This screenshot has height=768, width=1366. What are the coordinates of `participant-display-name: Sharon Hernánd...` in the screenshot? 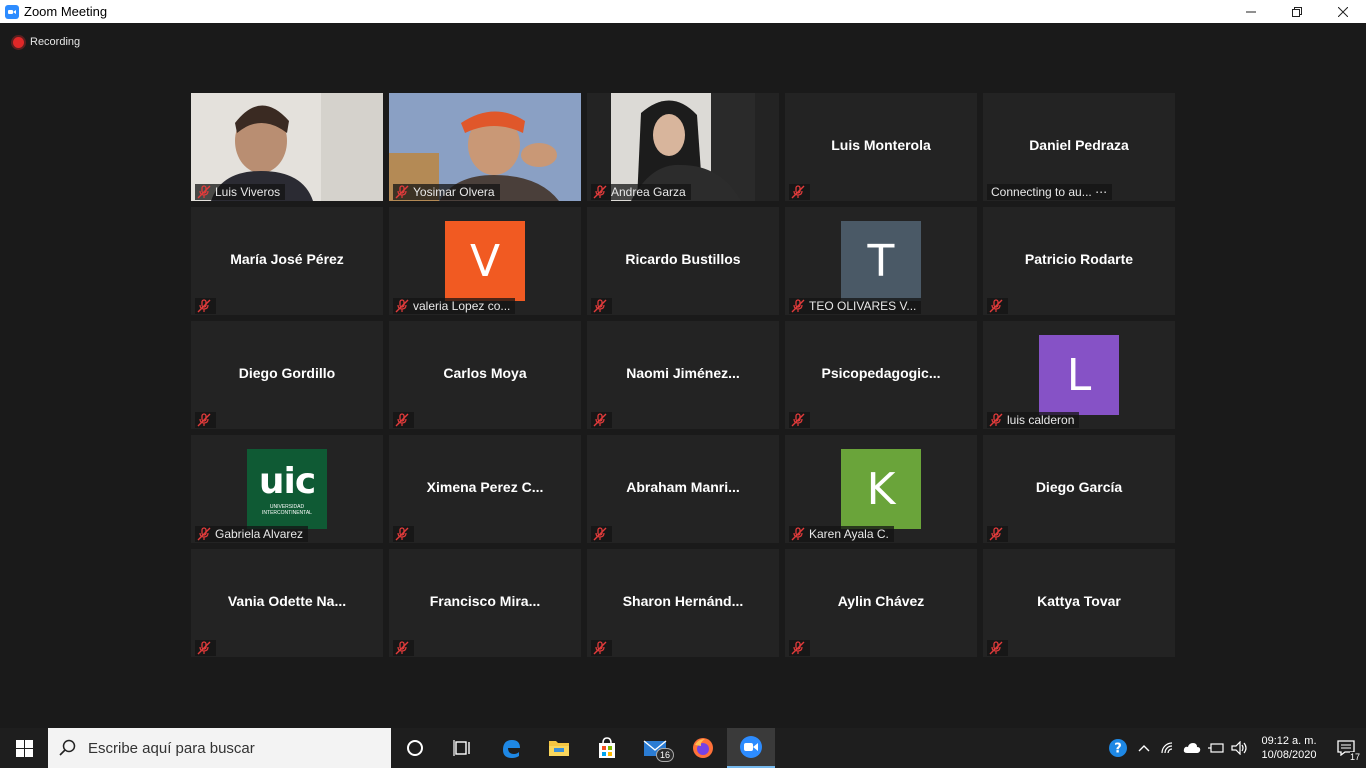 It's located at (683, 601).